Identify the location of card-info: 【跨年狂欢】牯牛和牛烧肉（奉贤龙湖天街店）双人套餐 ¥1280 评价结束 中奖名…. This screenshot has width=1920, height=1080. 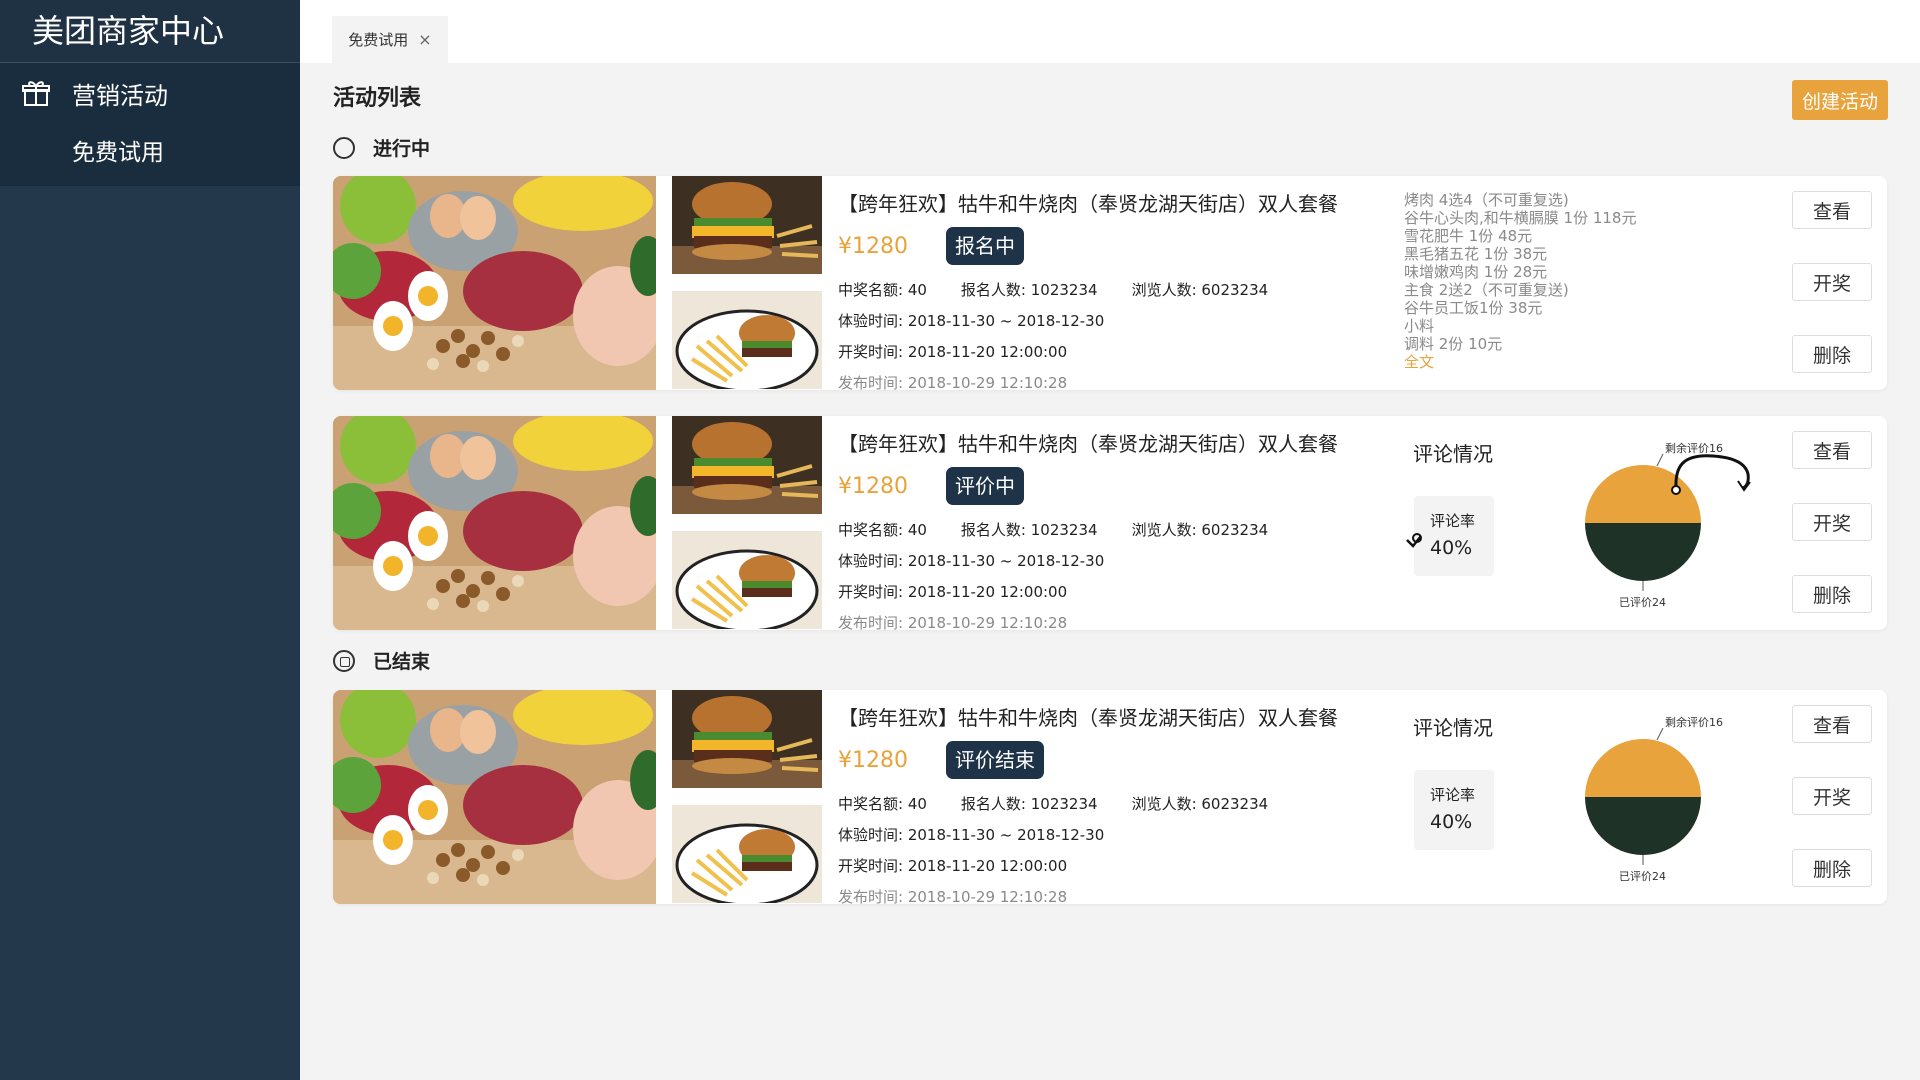
(1118, 803).